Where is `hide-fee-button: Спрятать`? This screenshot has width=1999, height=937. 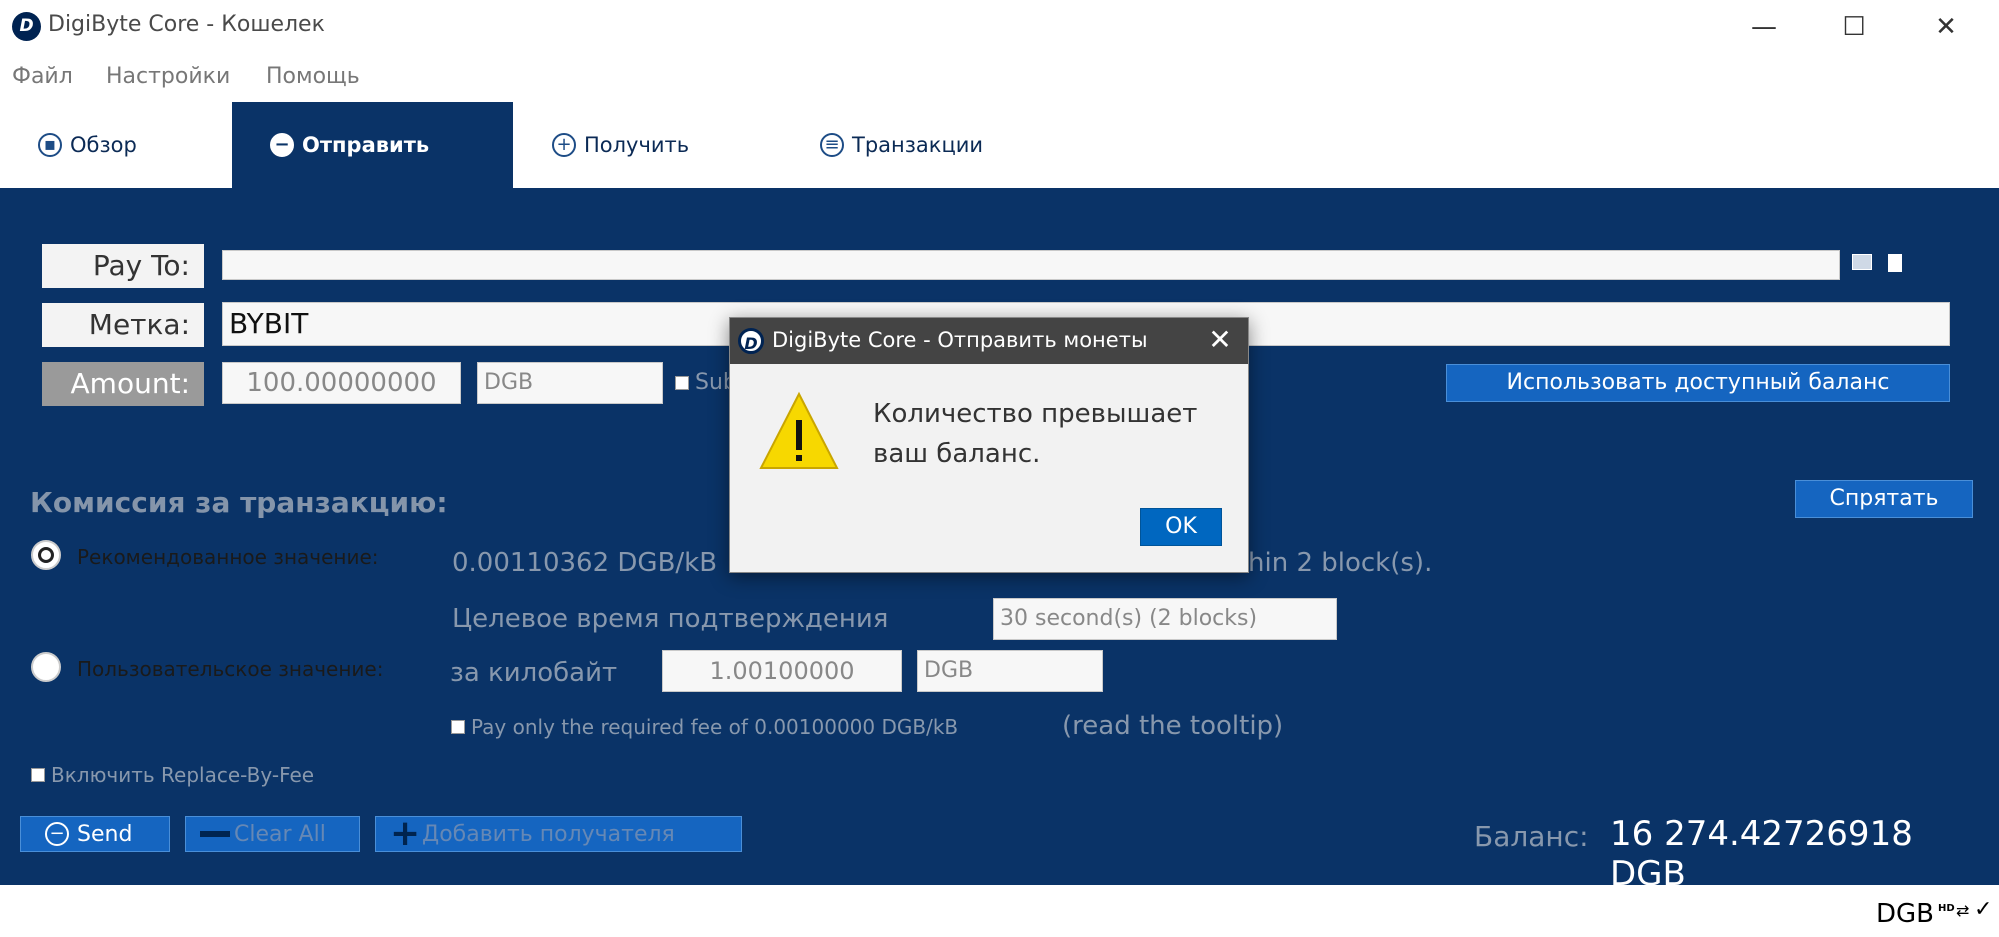 hide-fee-button: Спрятать is located at coordinates (1884, 499).